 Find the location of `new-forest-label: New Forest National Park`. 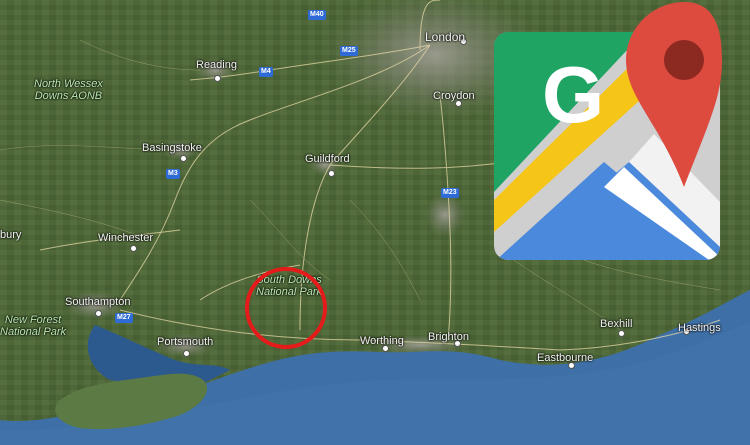

new-forest-label: New Forest National Park is located at coordinates (33, 326).